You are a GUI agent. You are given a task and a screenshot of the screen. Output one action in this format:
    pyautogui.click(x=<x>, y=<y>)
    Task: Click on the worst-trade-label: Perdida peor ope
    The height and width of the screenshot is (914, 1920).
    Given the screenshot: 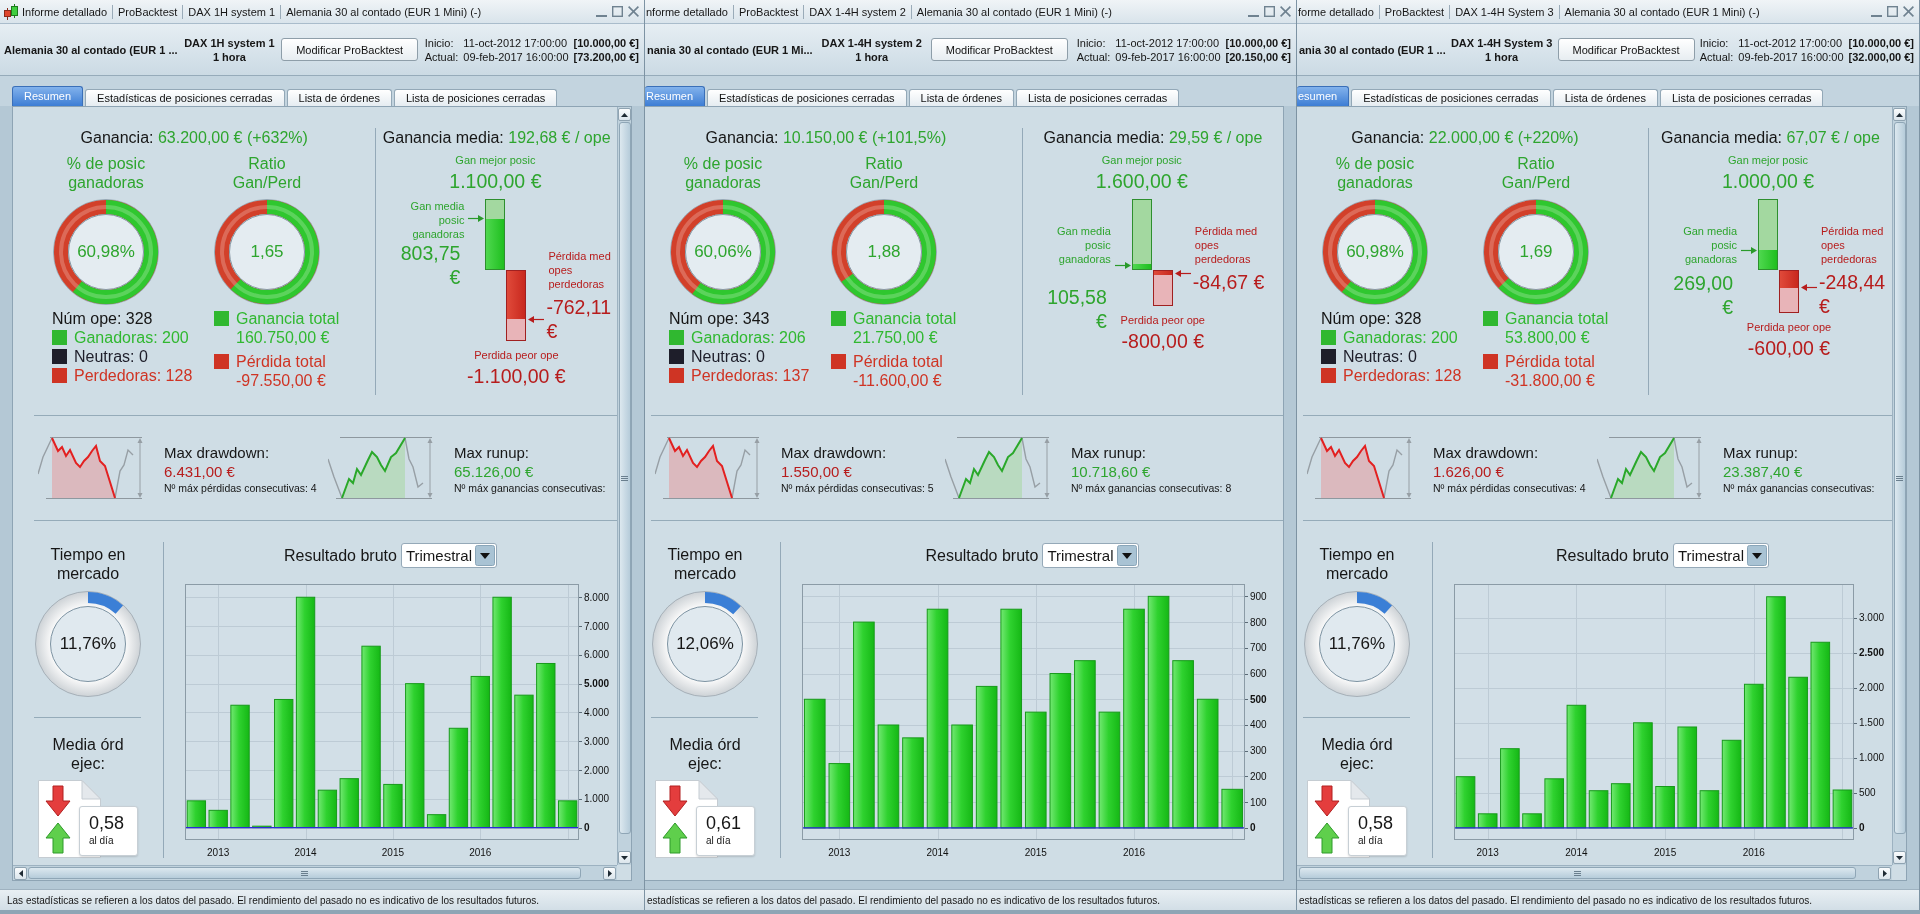 What is the action you would take?
    pyautogui.click(x=516, y=355)
    